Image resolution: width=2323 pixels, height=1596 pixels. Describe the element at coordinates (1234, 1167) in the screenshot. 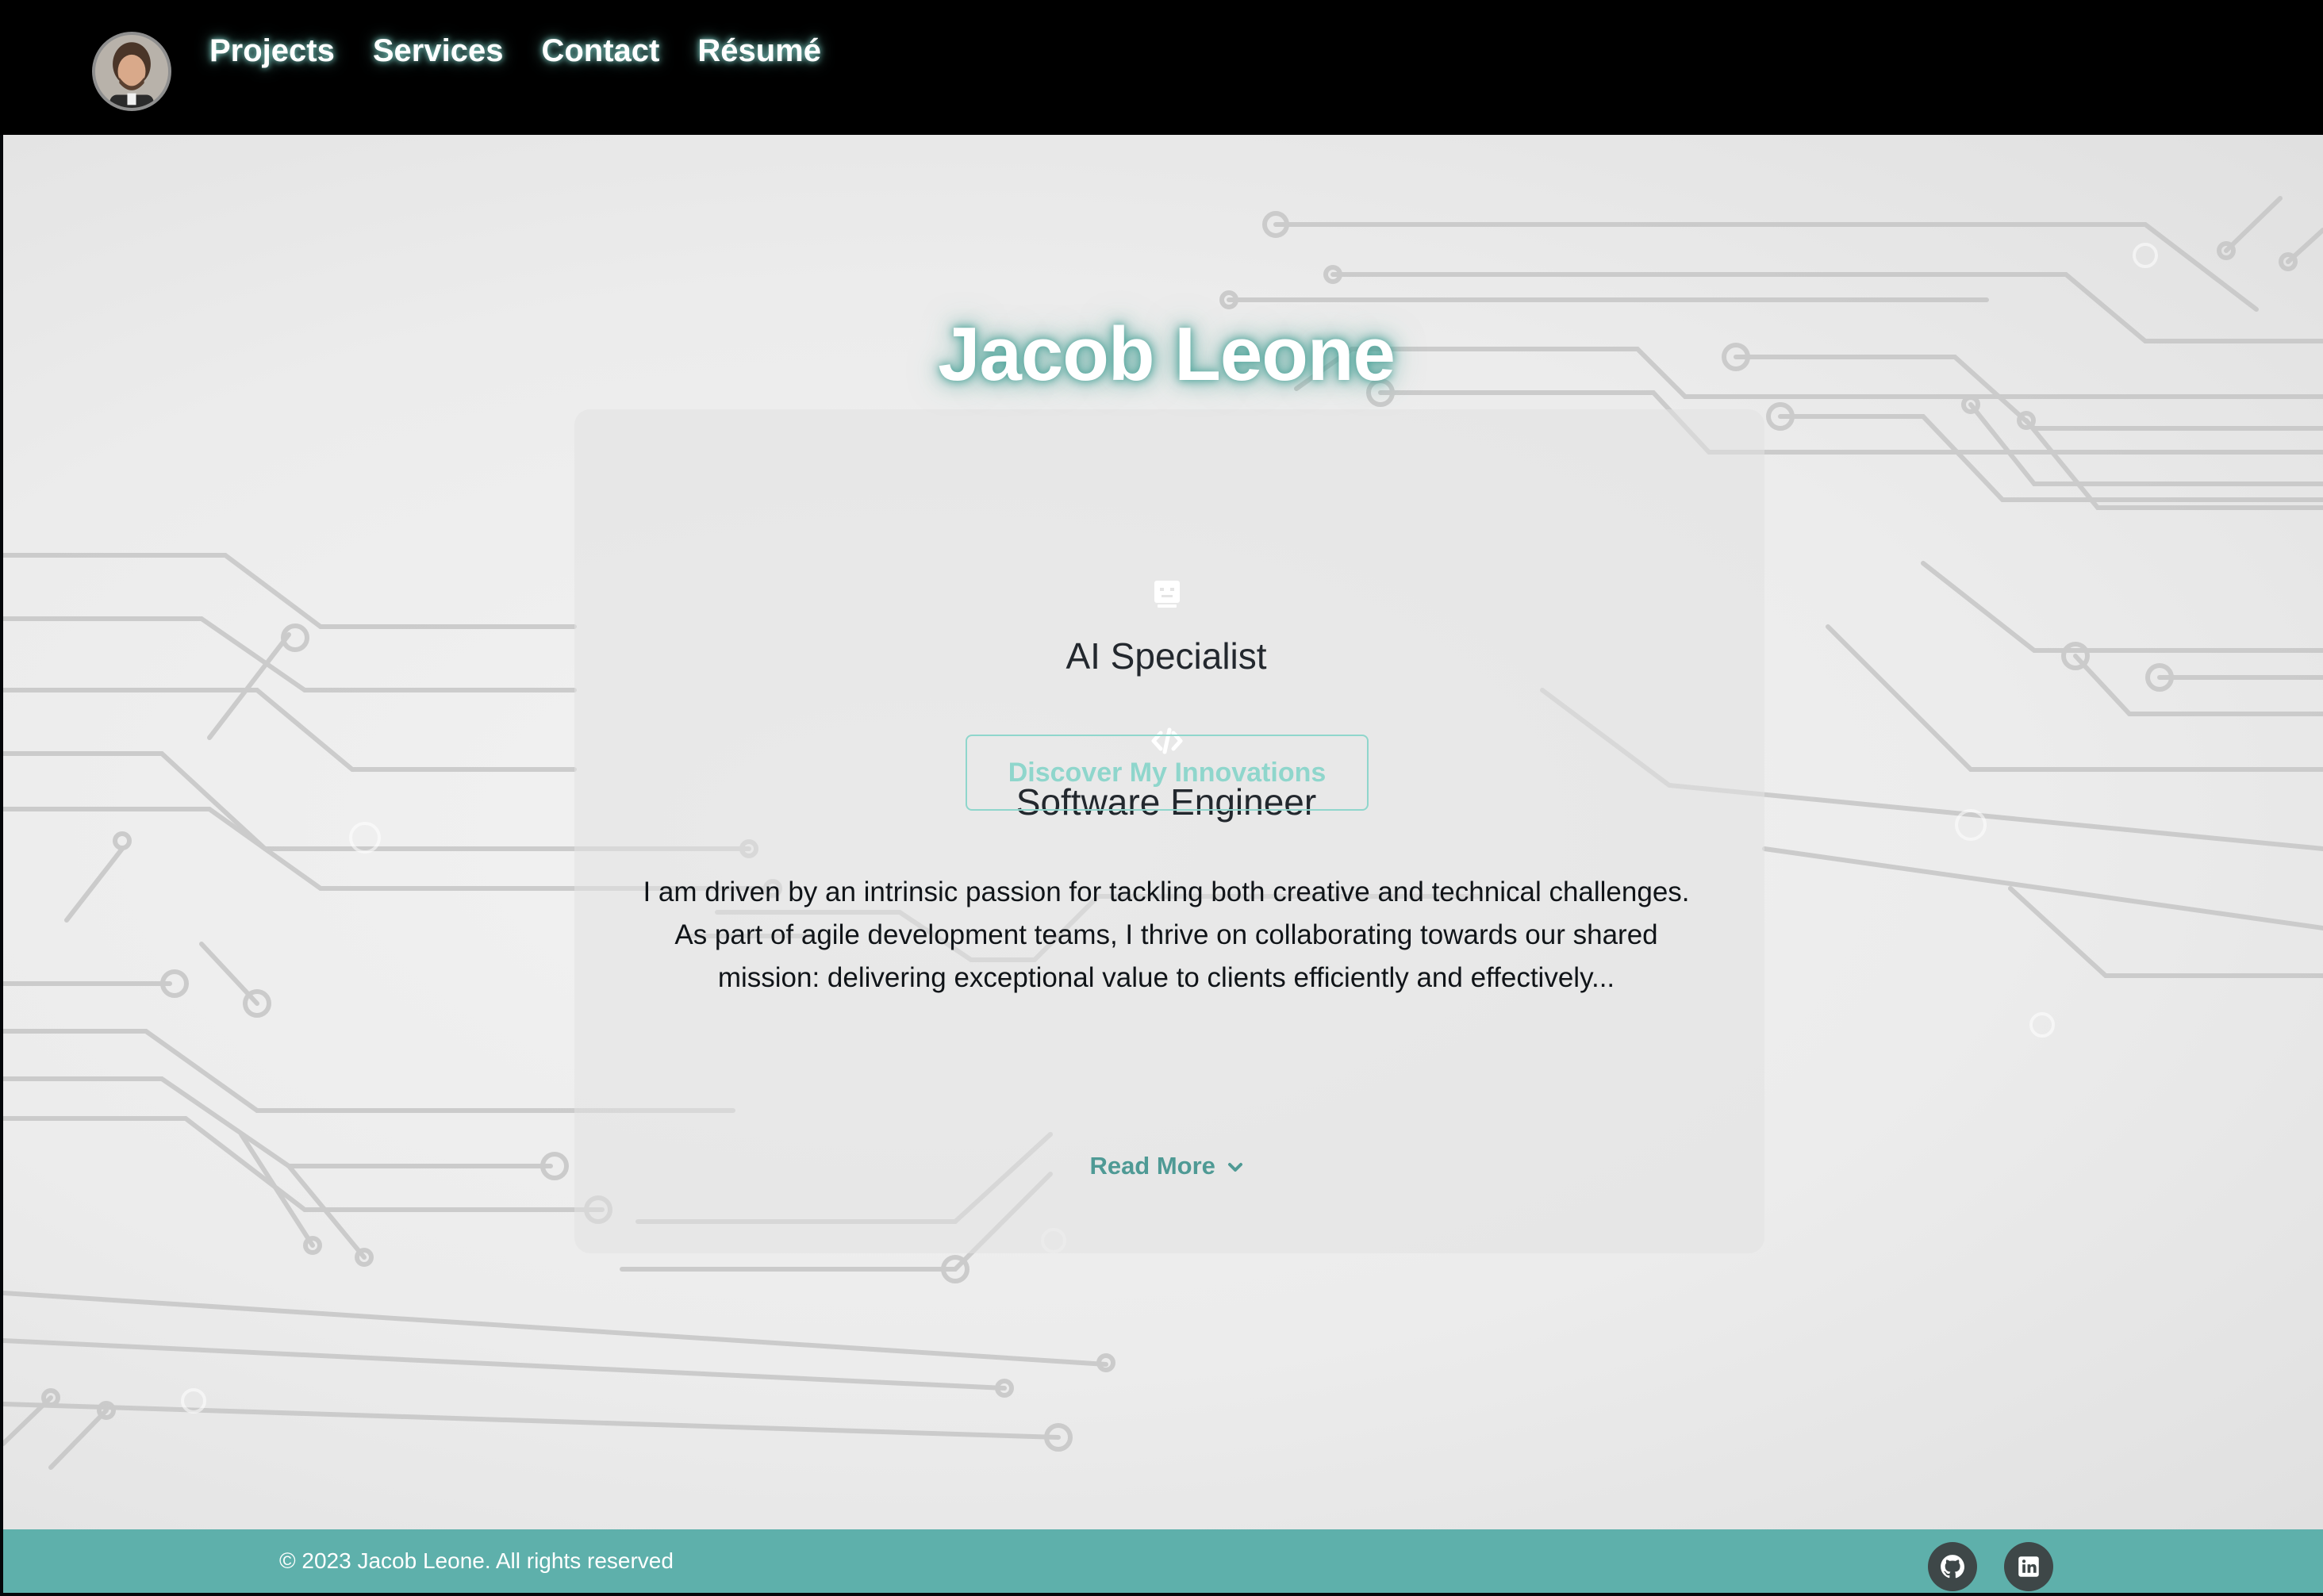

I see `chevron-down-icon` at that location.